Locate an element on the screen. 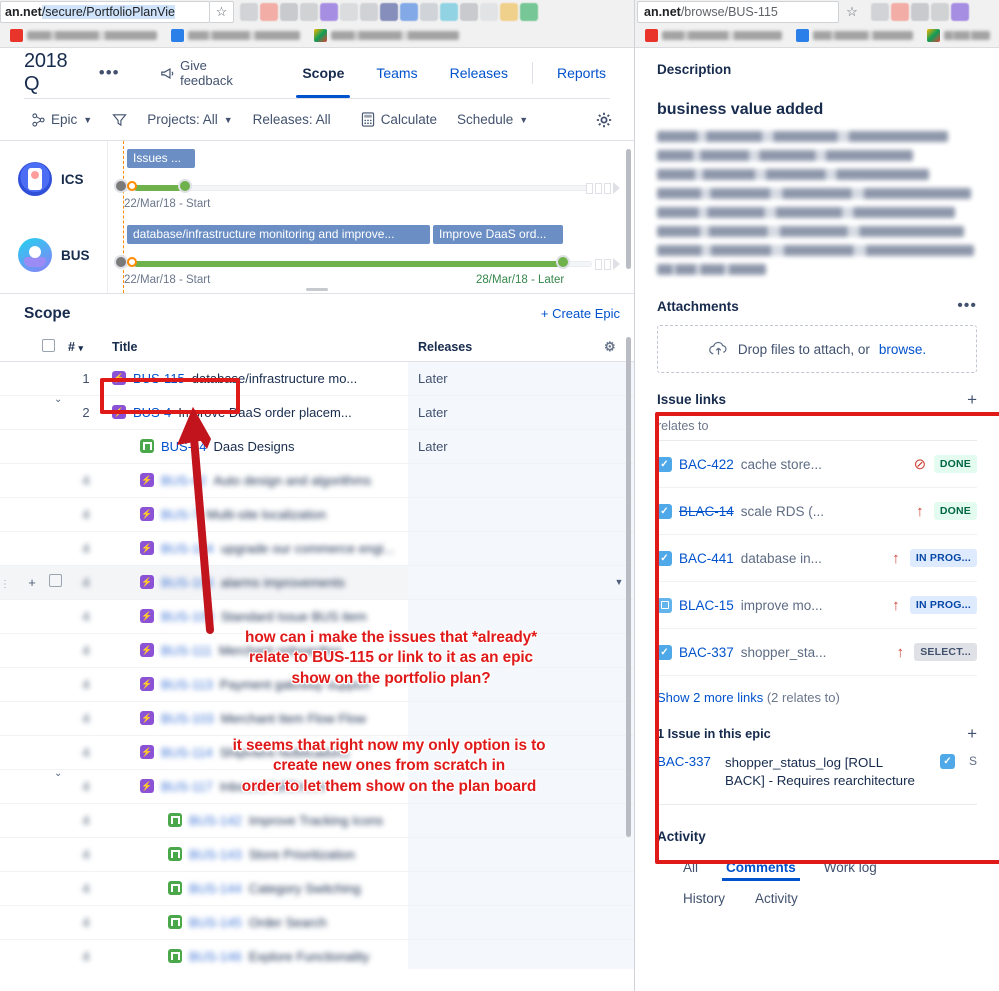 The width and height of the screenshot is (999, 991). tab-reports: Reports is located at coordinates (581, 73).